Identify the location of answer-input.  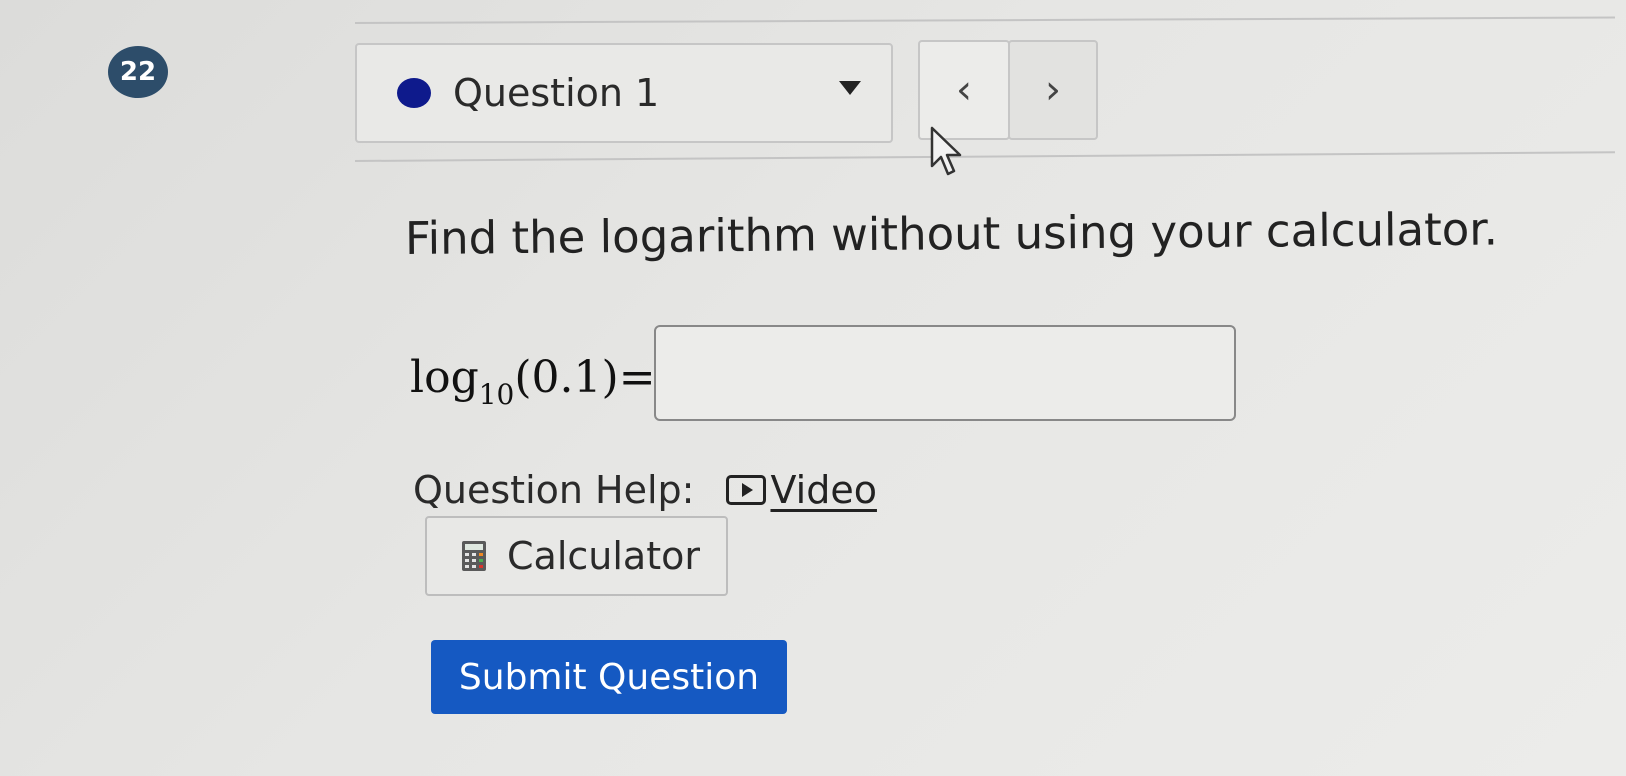
(945, 373).